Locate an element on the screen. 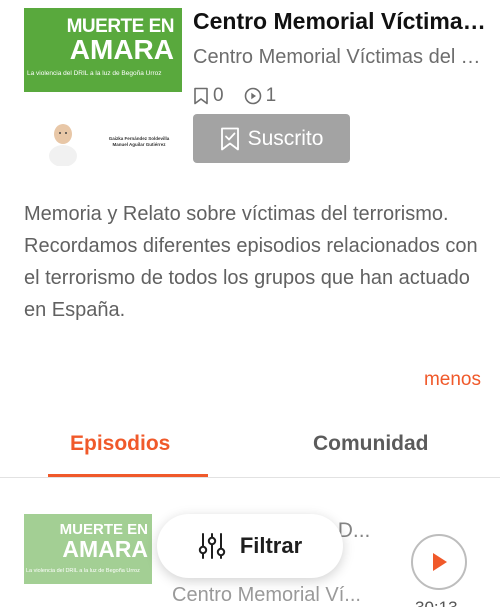  tab-episodios: Episodios is located at coordinates (120, 444).